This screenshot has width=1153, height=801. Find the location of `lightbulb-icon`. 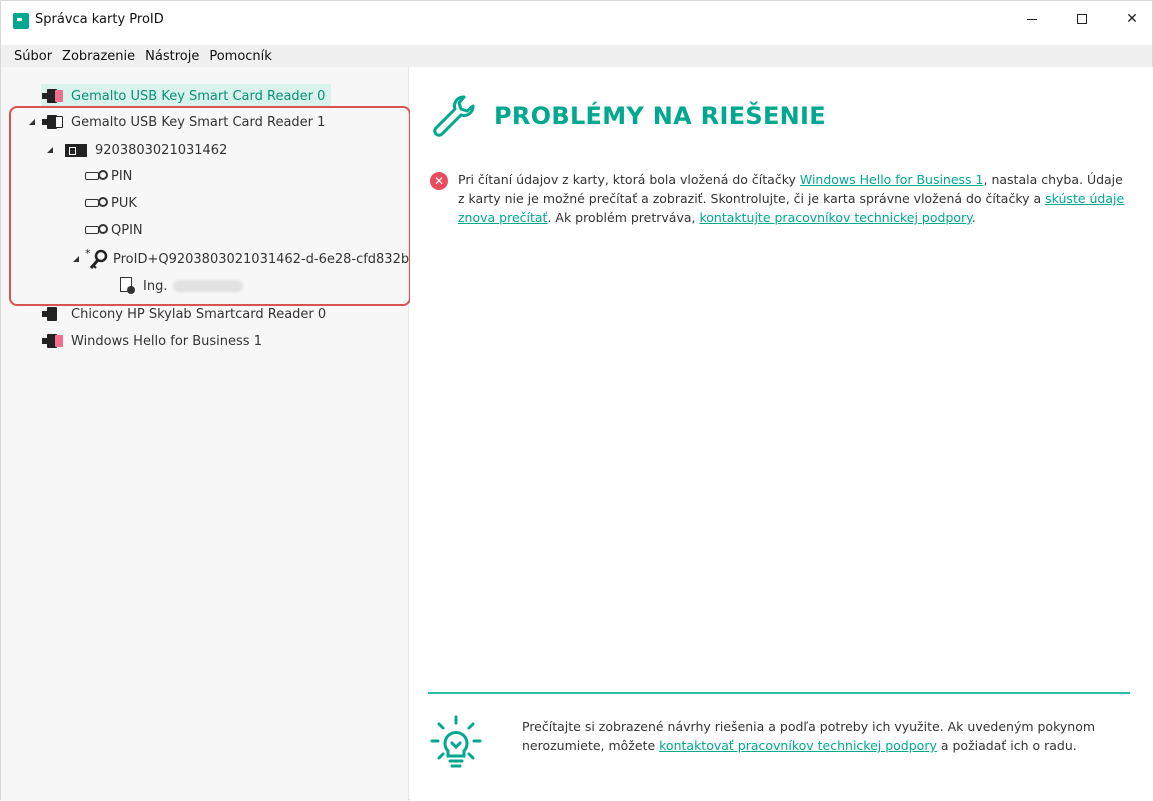

lightbulb-icon is located at coordinates (456, 741).